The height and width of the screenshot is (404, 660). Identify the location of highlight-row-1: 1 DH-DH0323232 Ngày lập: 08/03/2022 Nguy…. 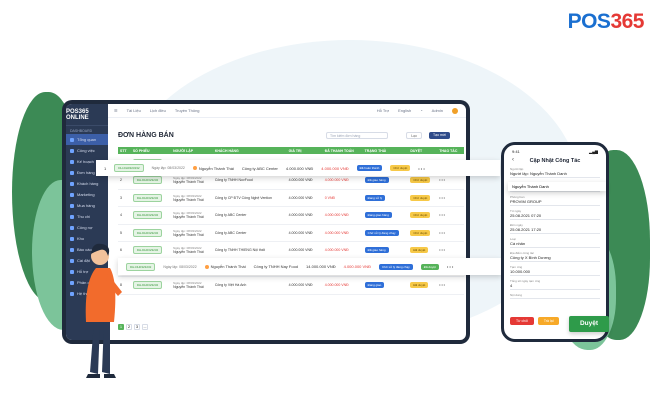
(298, 168).